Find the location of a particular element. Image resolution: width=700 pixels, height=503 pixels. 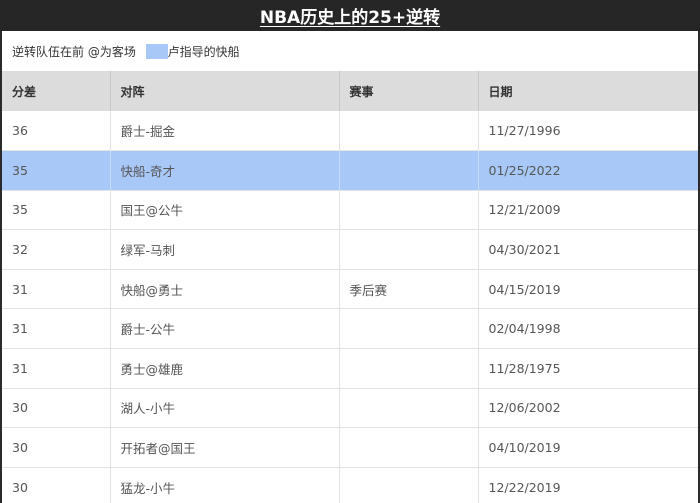

table-row: 31 快船@勇士 季后赛 04/15/2019 is located at coordinates (350, 289).